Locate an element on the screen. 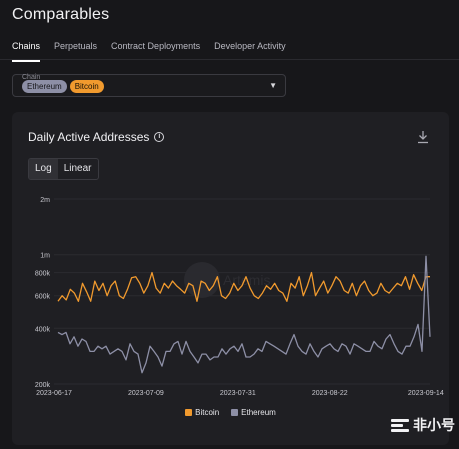 The width and height of the screenshot is (459, 449). chain-chips: Ethereum Bitcoin is located at coordinates (63, 86).